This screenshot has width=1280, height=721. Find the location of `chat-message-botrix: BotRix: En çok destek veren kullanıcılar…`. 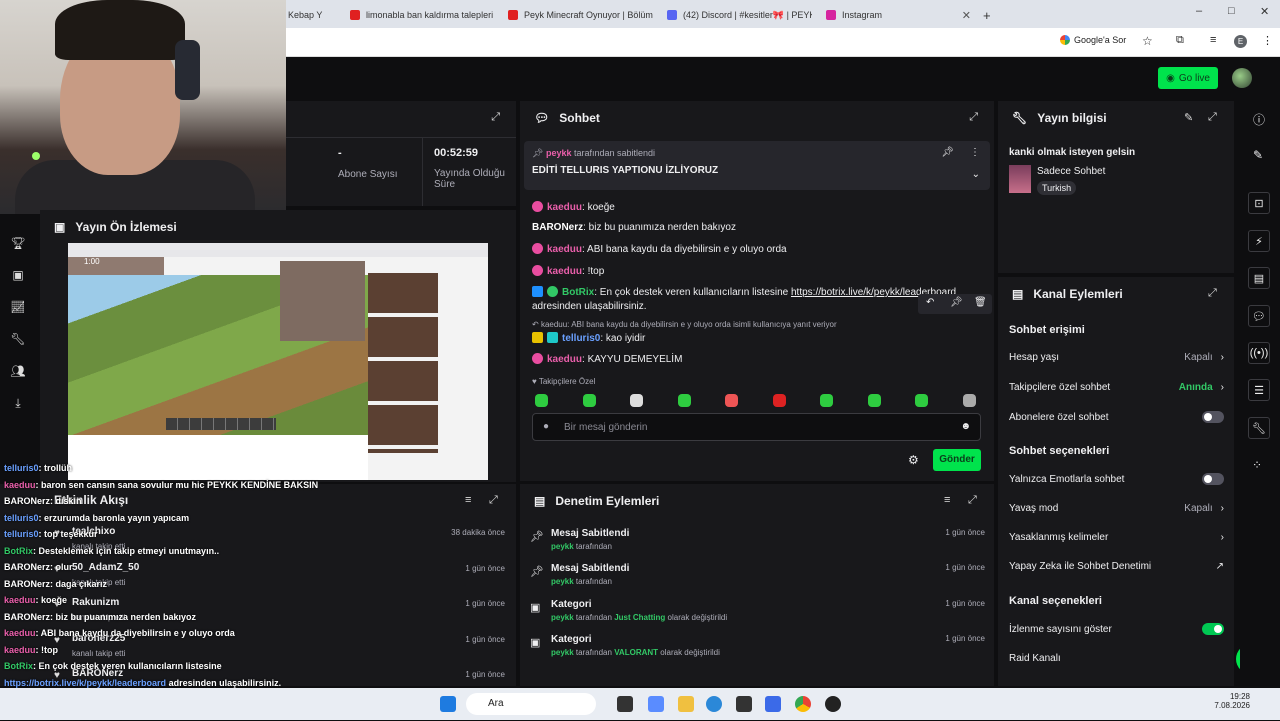

chat-message-botrix: BotRix: En çok destek veren kullanıcılar… is located at coordinates (744, 292).